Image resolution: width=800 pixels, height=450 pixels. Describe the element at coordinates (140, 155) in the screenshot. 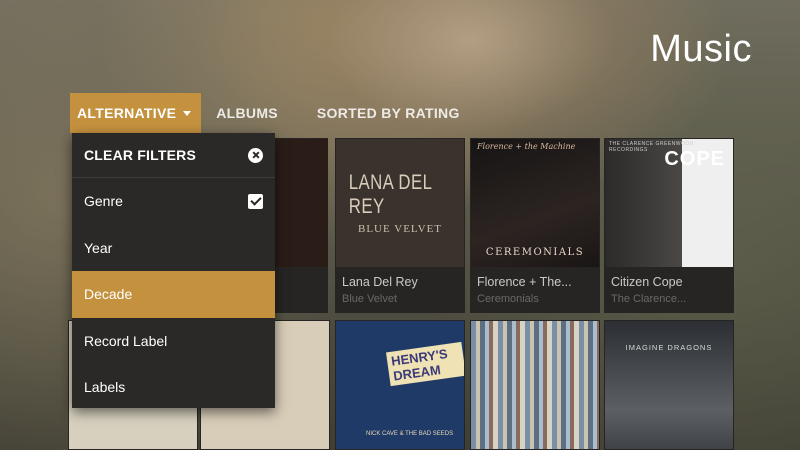

I see `clear-filters-label: CLEAR FILTERS` at that location.